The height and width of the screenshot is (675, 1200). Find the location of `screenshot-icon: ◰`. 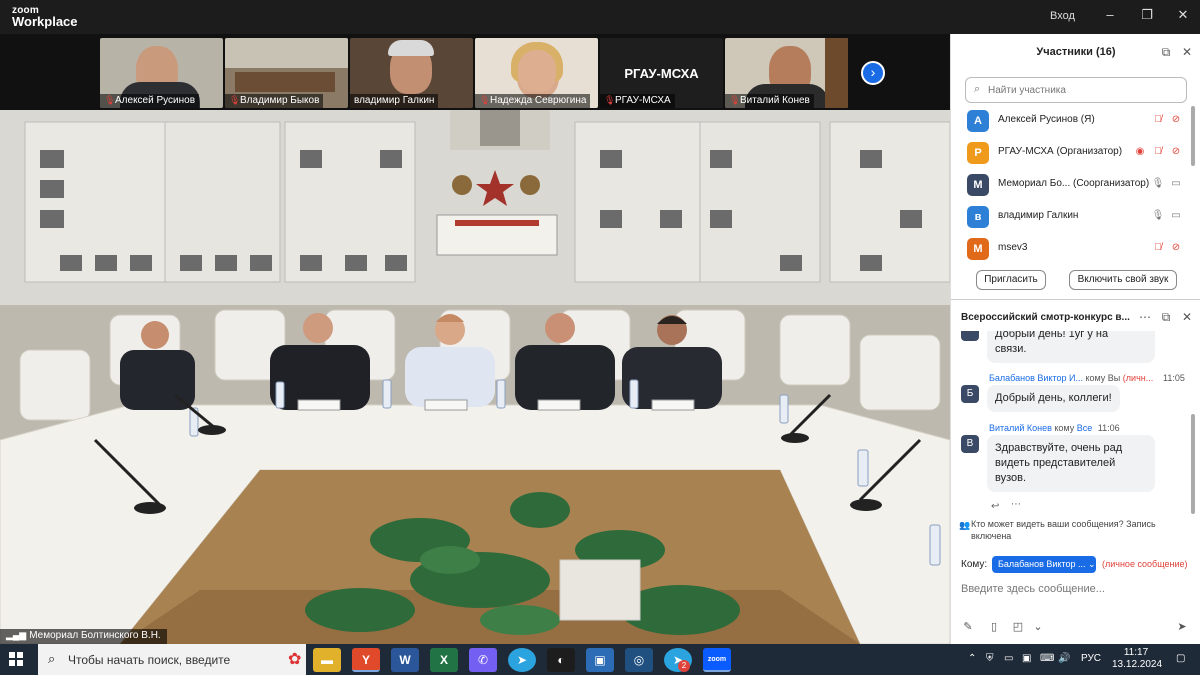

screenshot-icon: ◰ is located at coordinates (1018, 626).